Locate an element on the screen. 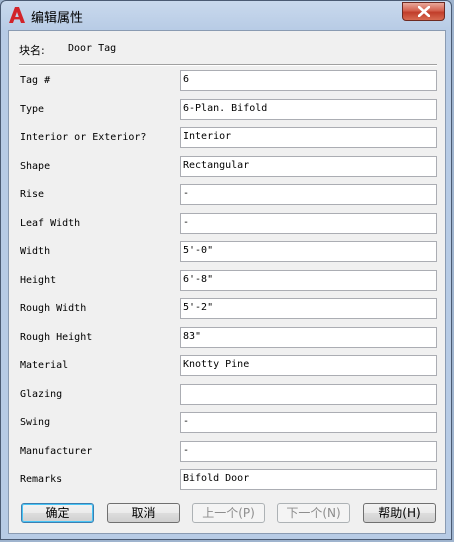 The image size is (454, 542). attribute-label: Remarks is located at coordinates (41, 479).